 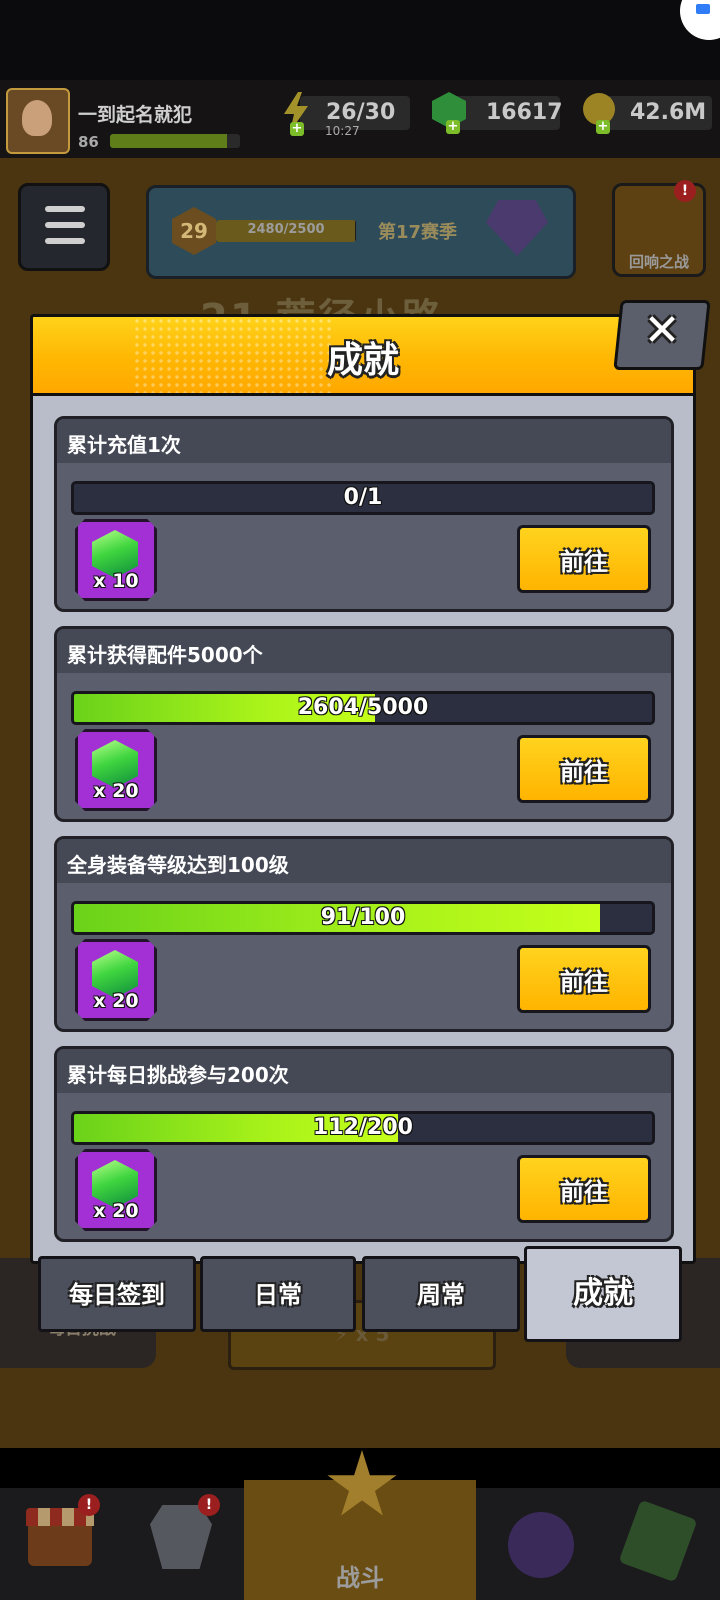 I want to click on achievement-card-header: 累计获得配件5000个, so click(x=364, y=651).